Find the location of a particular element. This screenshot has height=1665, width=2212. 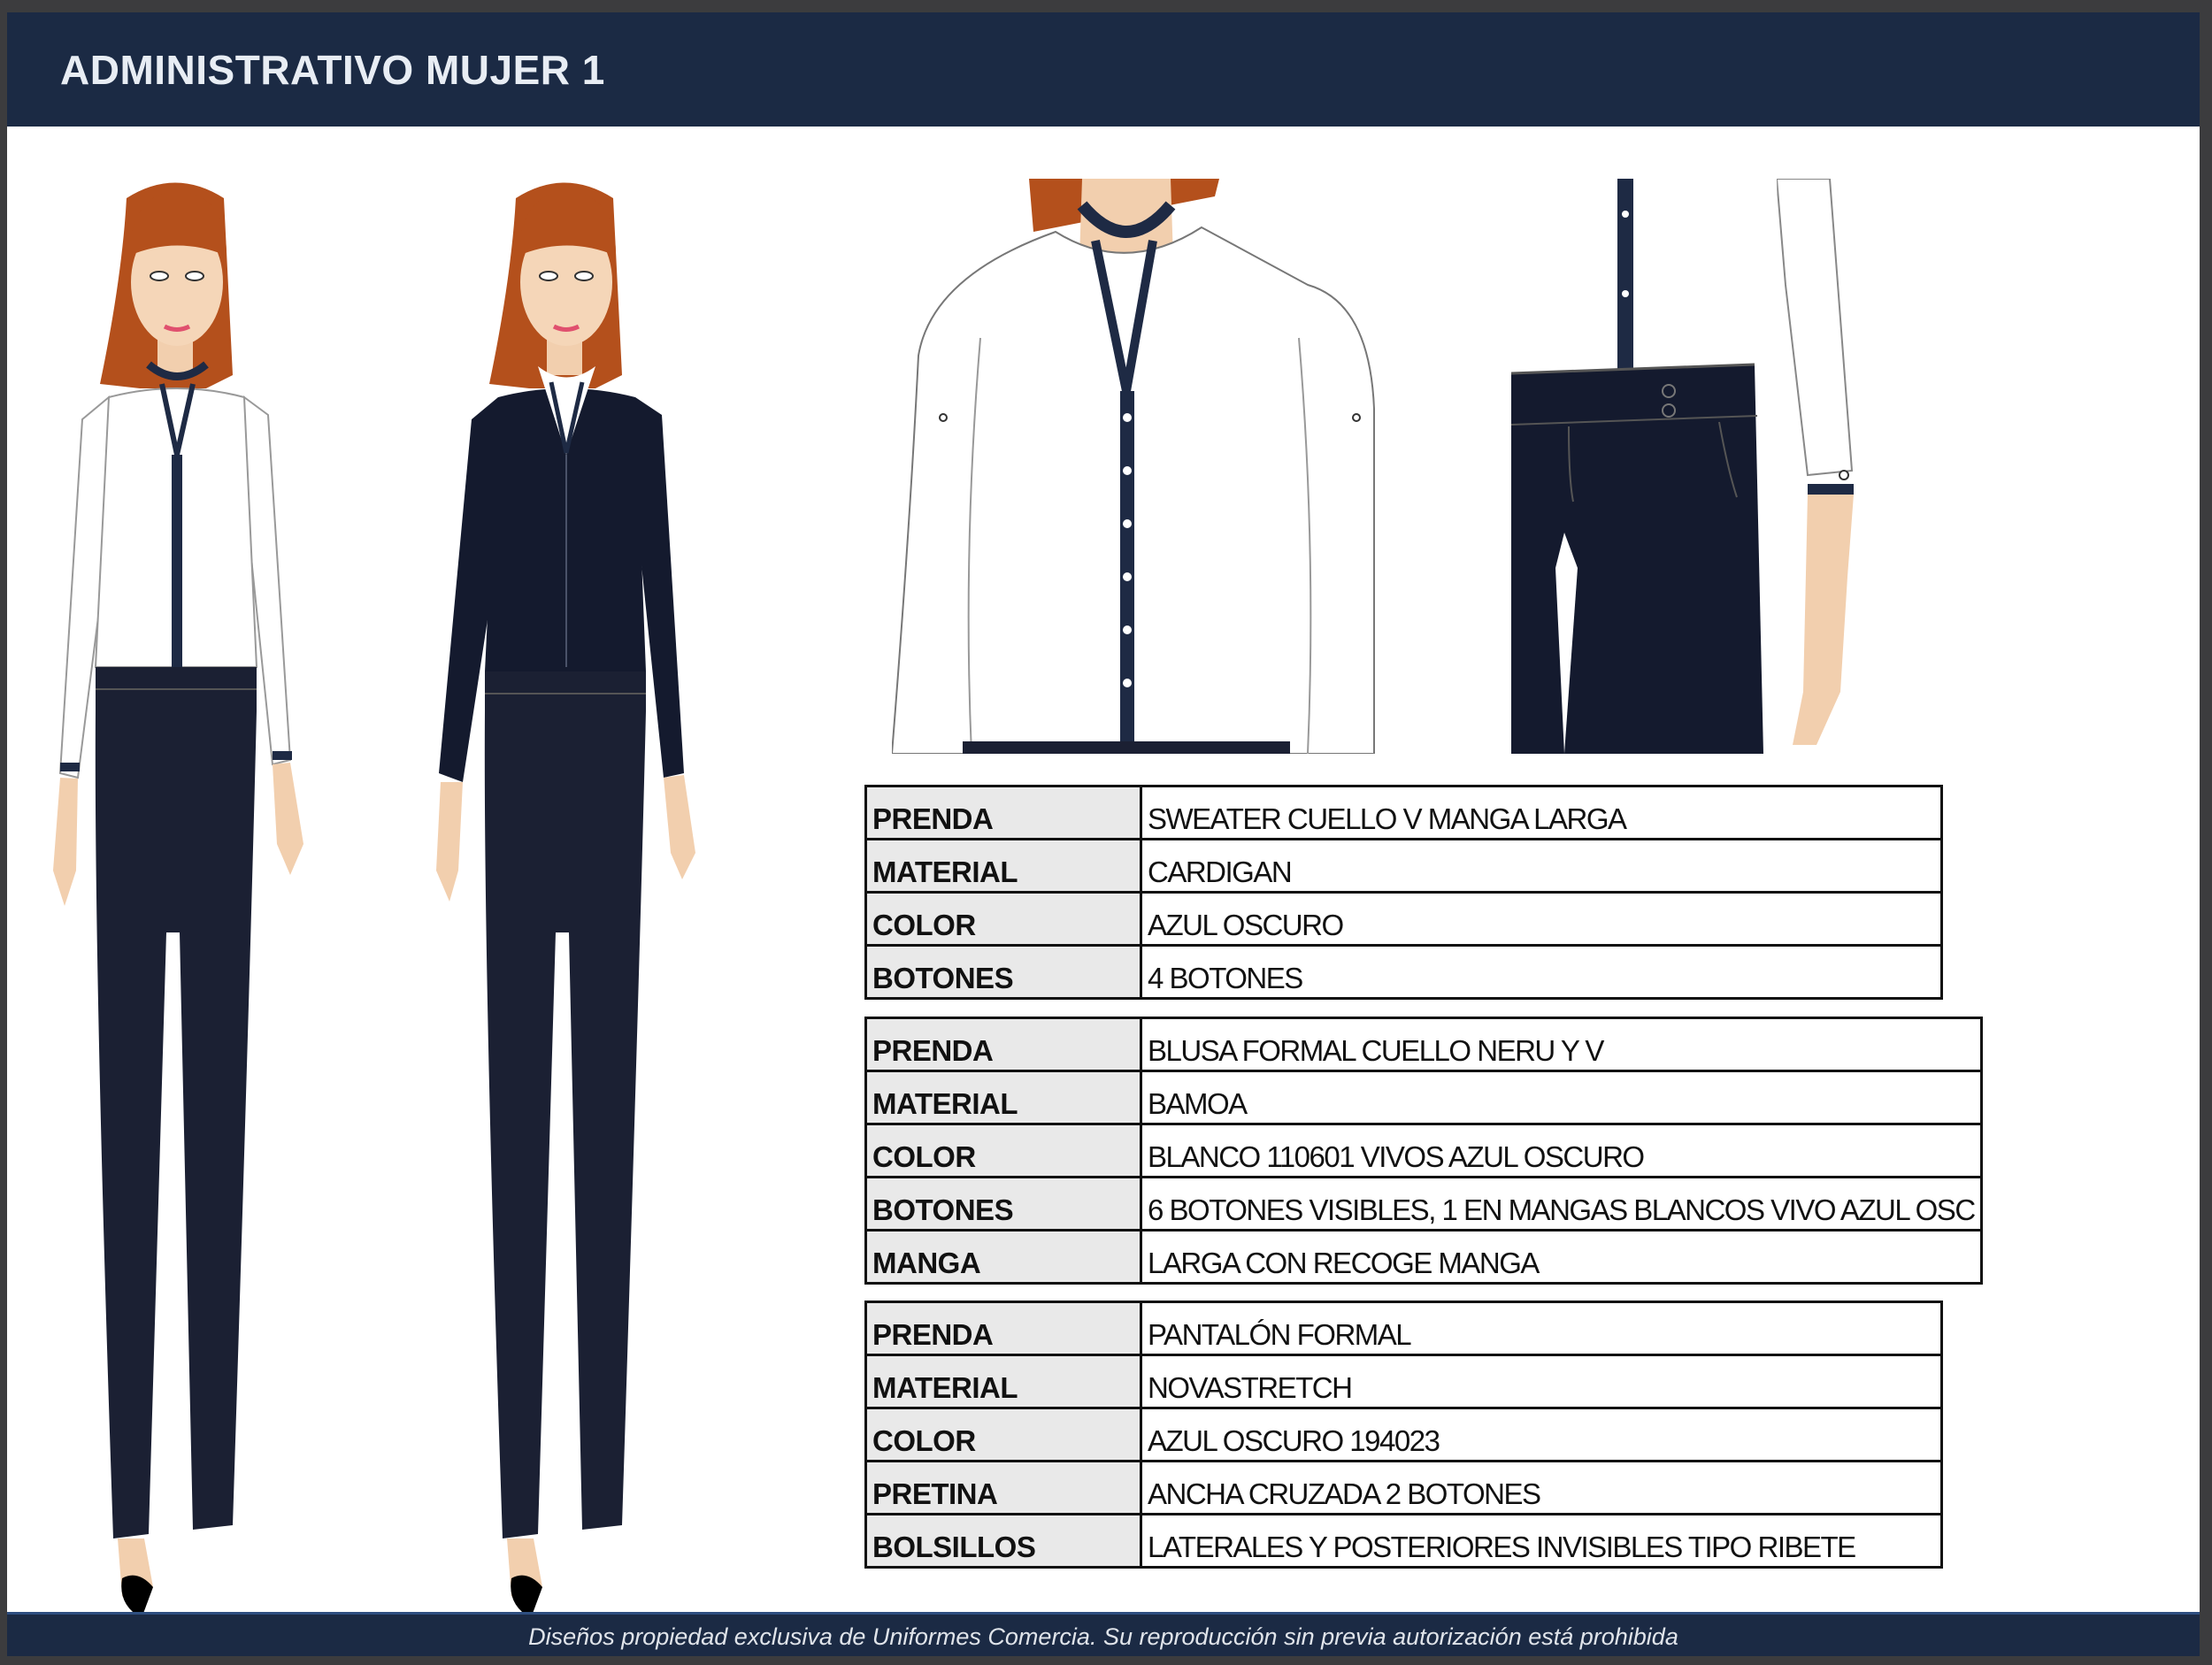

spec-value: BLANCO 110601 VIVOS AZUL OSCURO is located at coordinates (1562, 1150).